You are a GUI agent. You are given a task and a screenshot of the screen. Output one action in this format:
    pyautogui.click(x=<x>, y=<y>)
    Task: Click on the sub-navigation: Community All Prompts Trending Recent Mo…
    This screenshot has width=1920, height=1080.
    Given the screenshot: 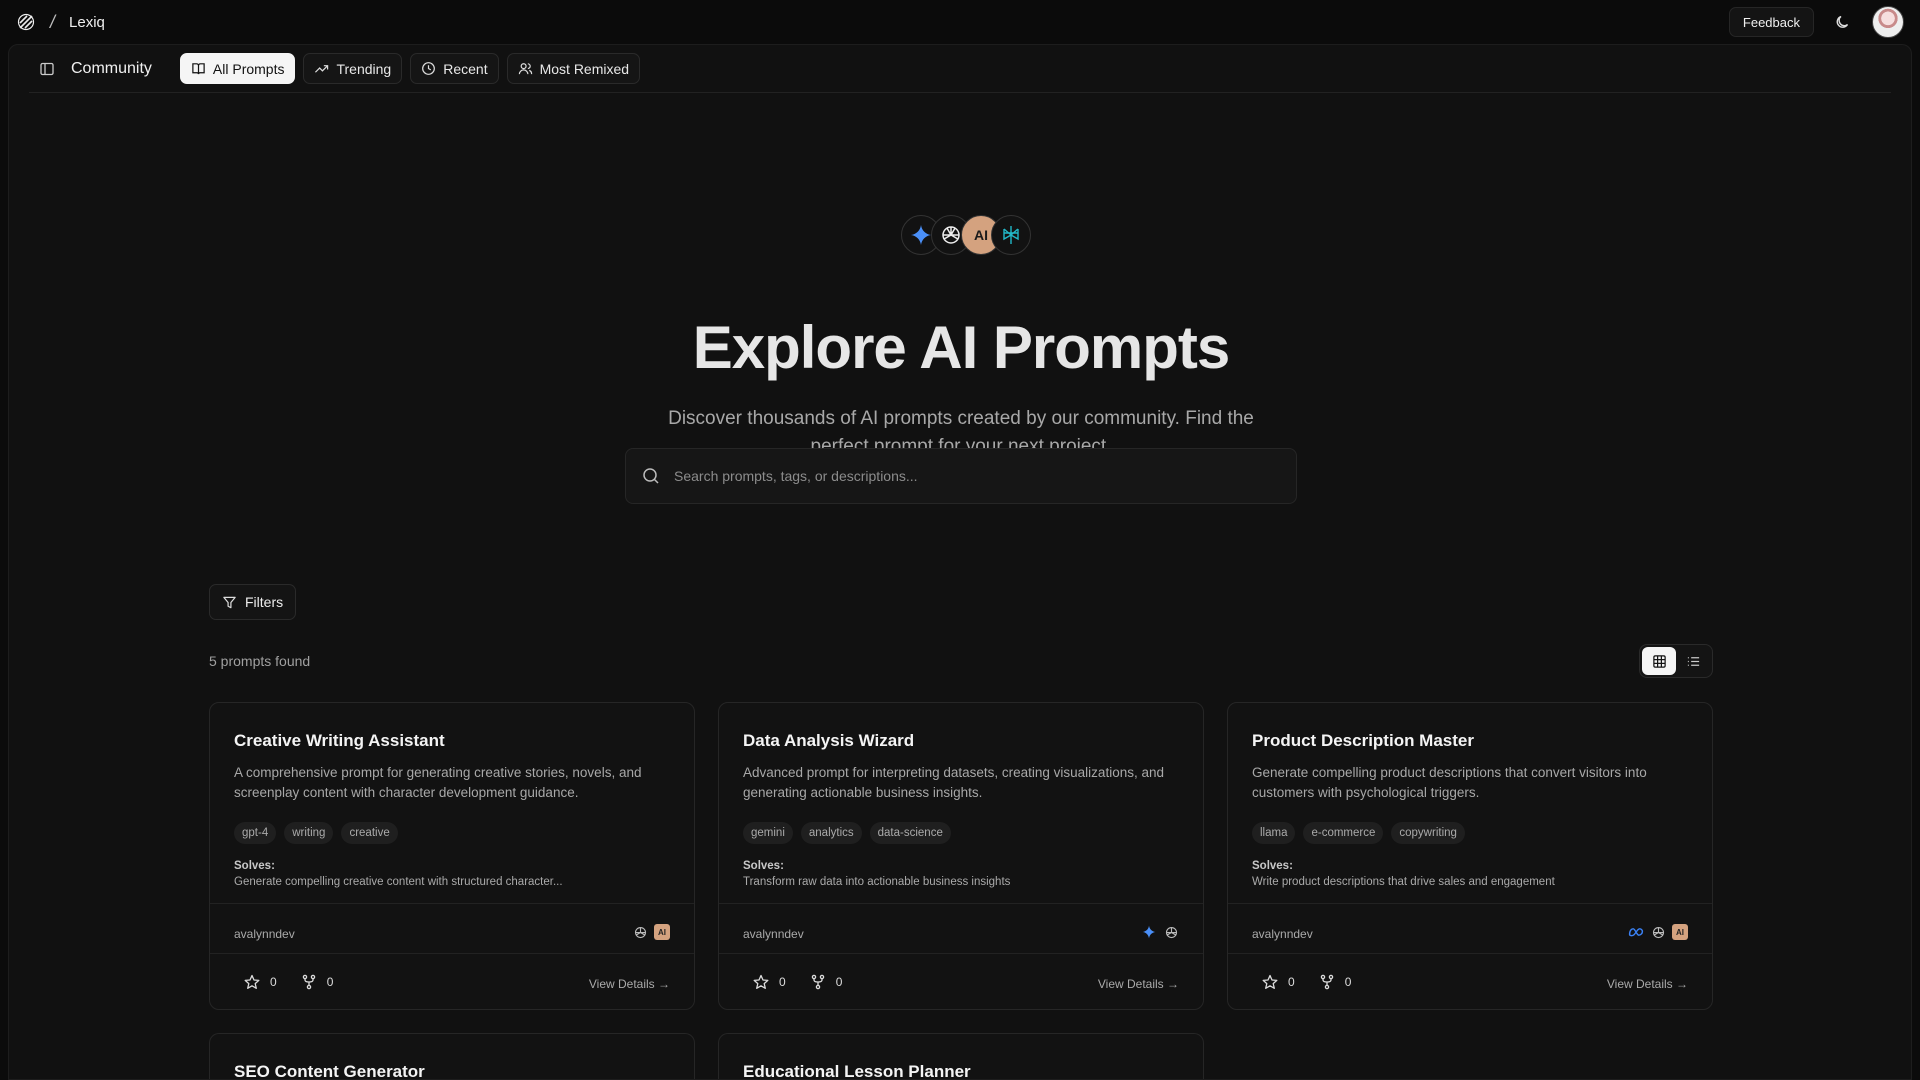 What is the action you would take?
    pyautogui.click(x=960, y=69)
    